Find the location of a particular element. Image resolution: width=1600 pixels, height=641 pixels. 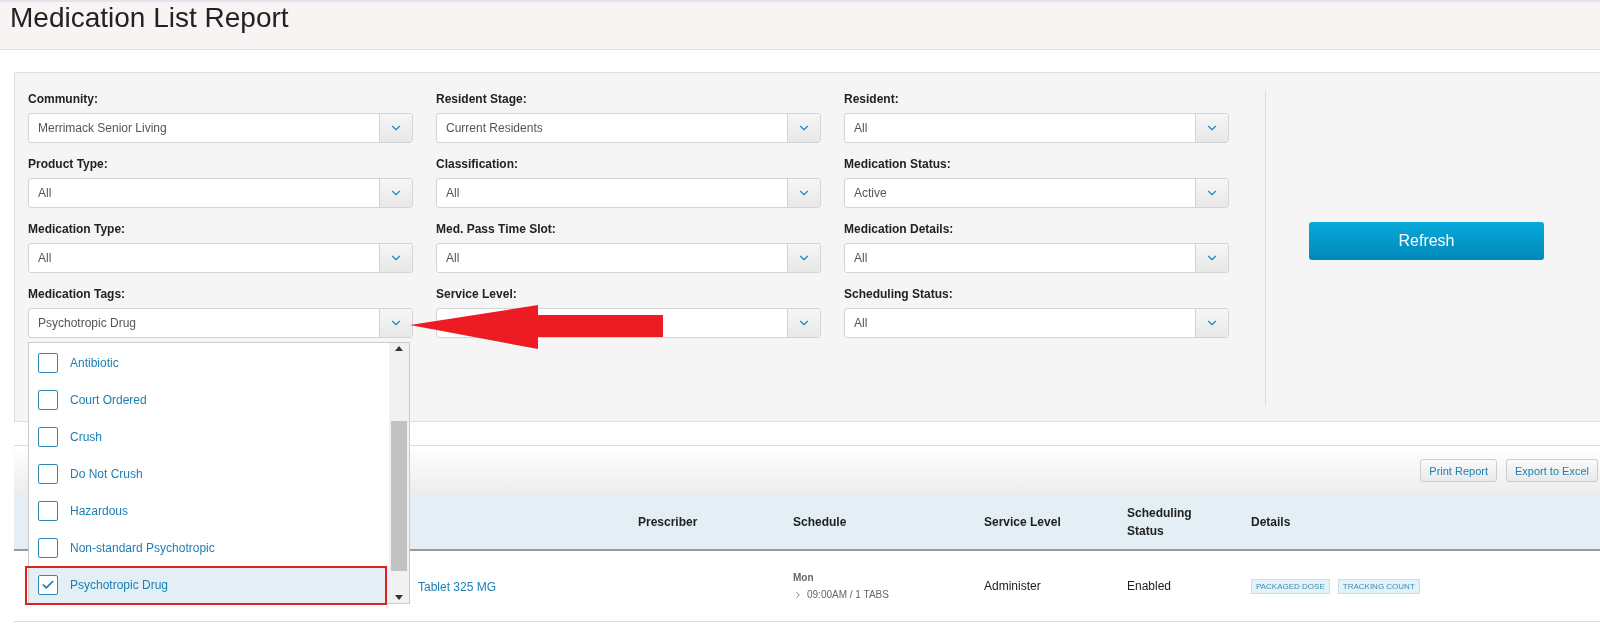

scrollbar is located at coordinates (399, 473).